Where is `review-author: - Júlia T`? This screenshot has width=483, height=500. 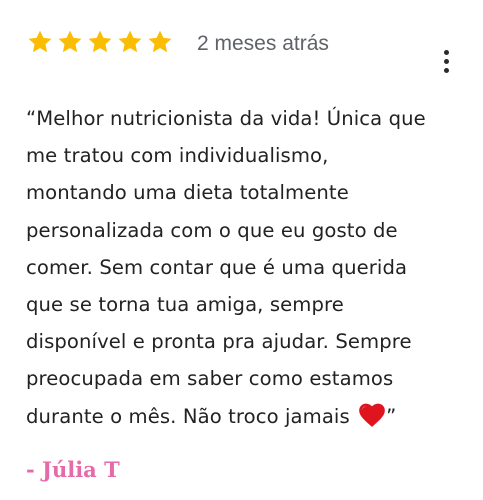
review-author: - Júlia T is located at coordinates (73, 469).